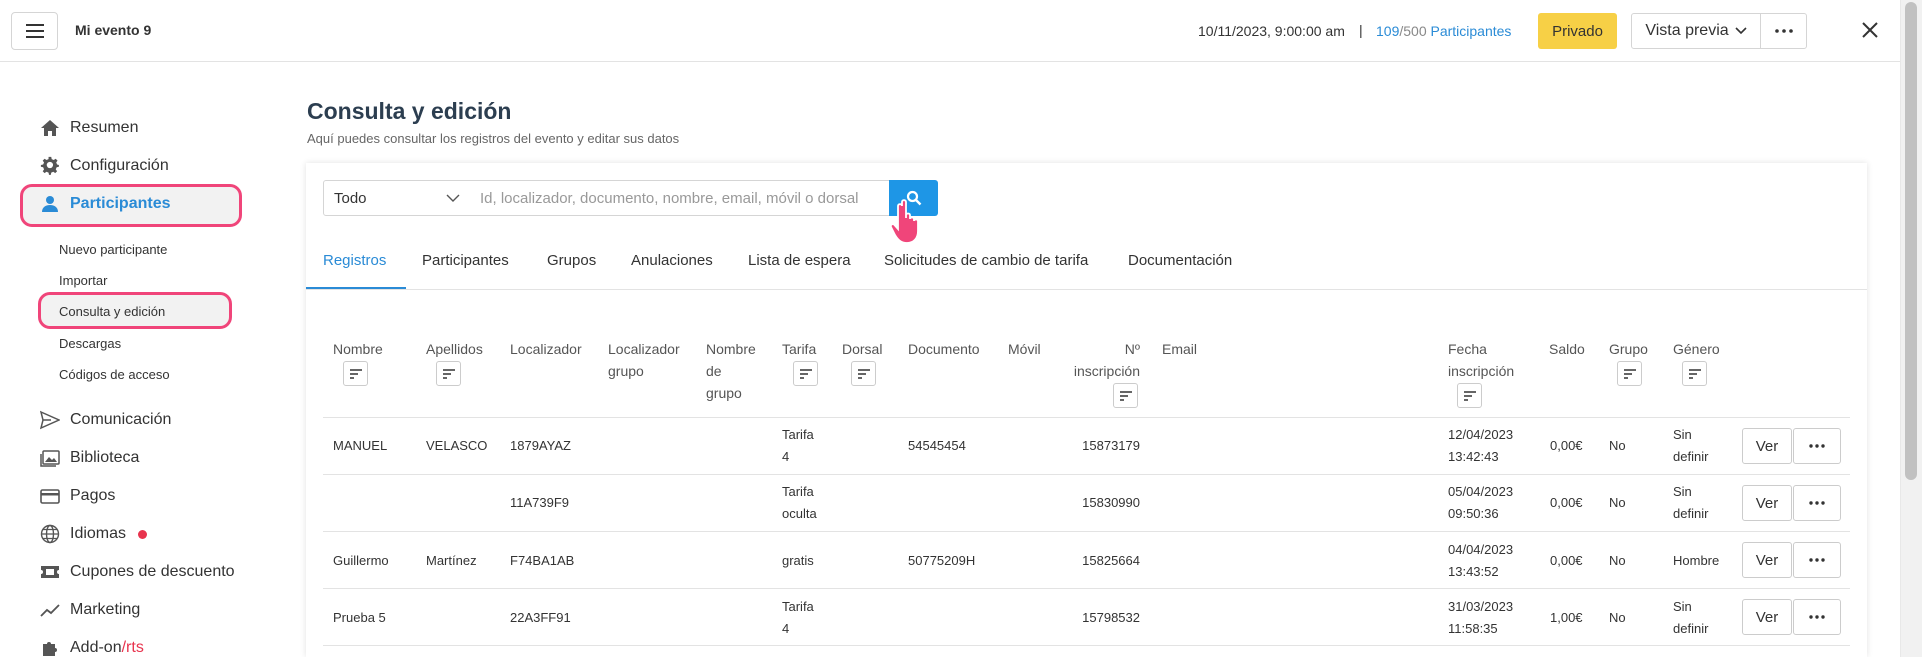 The image size is (1922, 657). I want to click on close-icon, so click(1870, 30).